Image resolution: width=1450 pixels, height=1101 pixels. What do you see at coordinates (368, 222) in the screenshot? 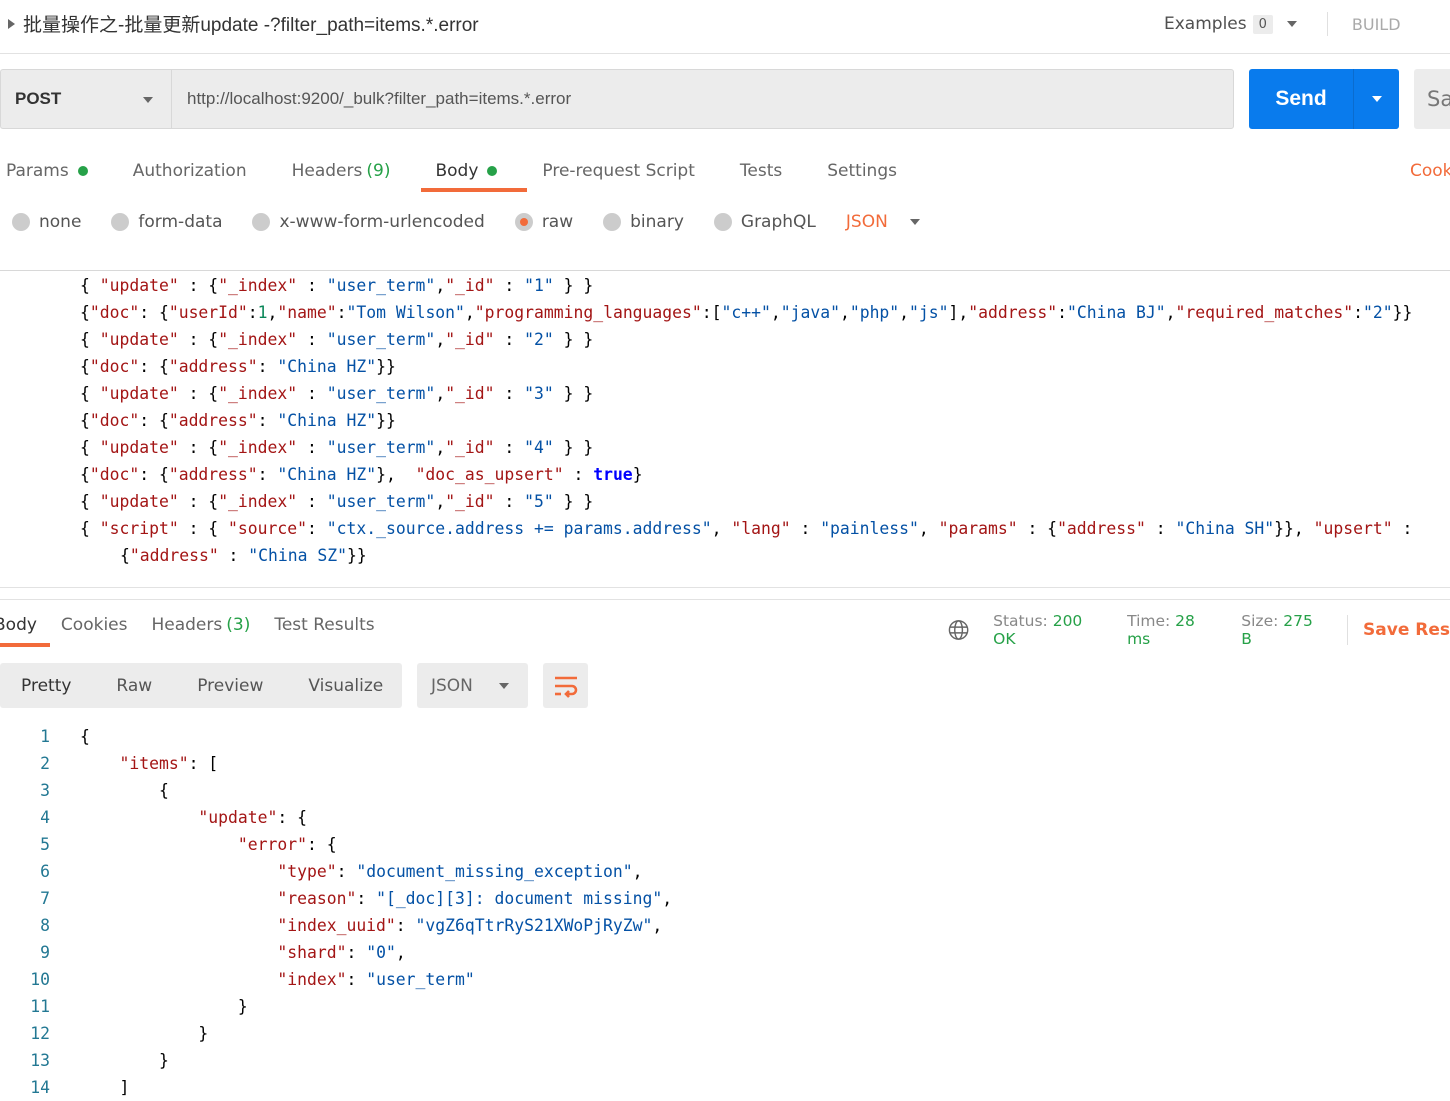
I see `radio-urlencoded: x-www-form-urlencoded` at bounding box center [368, 222].